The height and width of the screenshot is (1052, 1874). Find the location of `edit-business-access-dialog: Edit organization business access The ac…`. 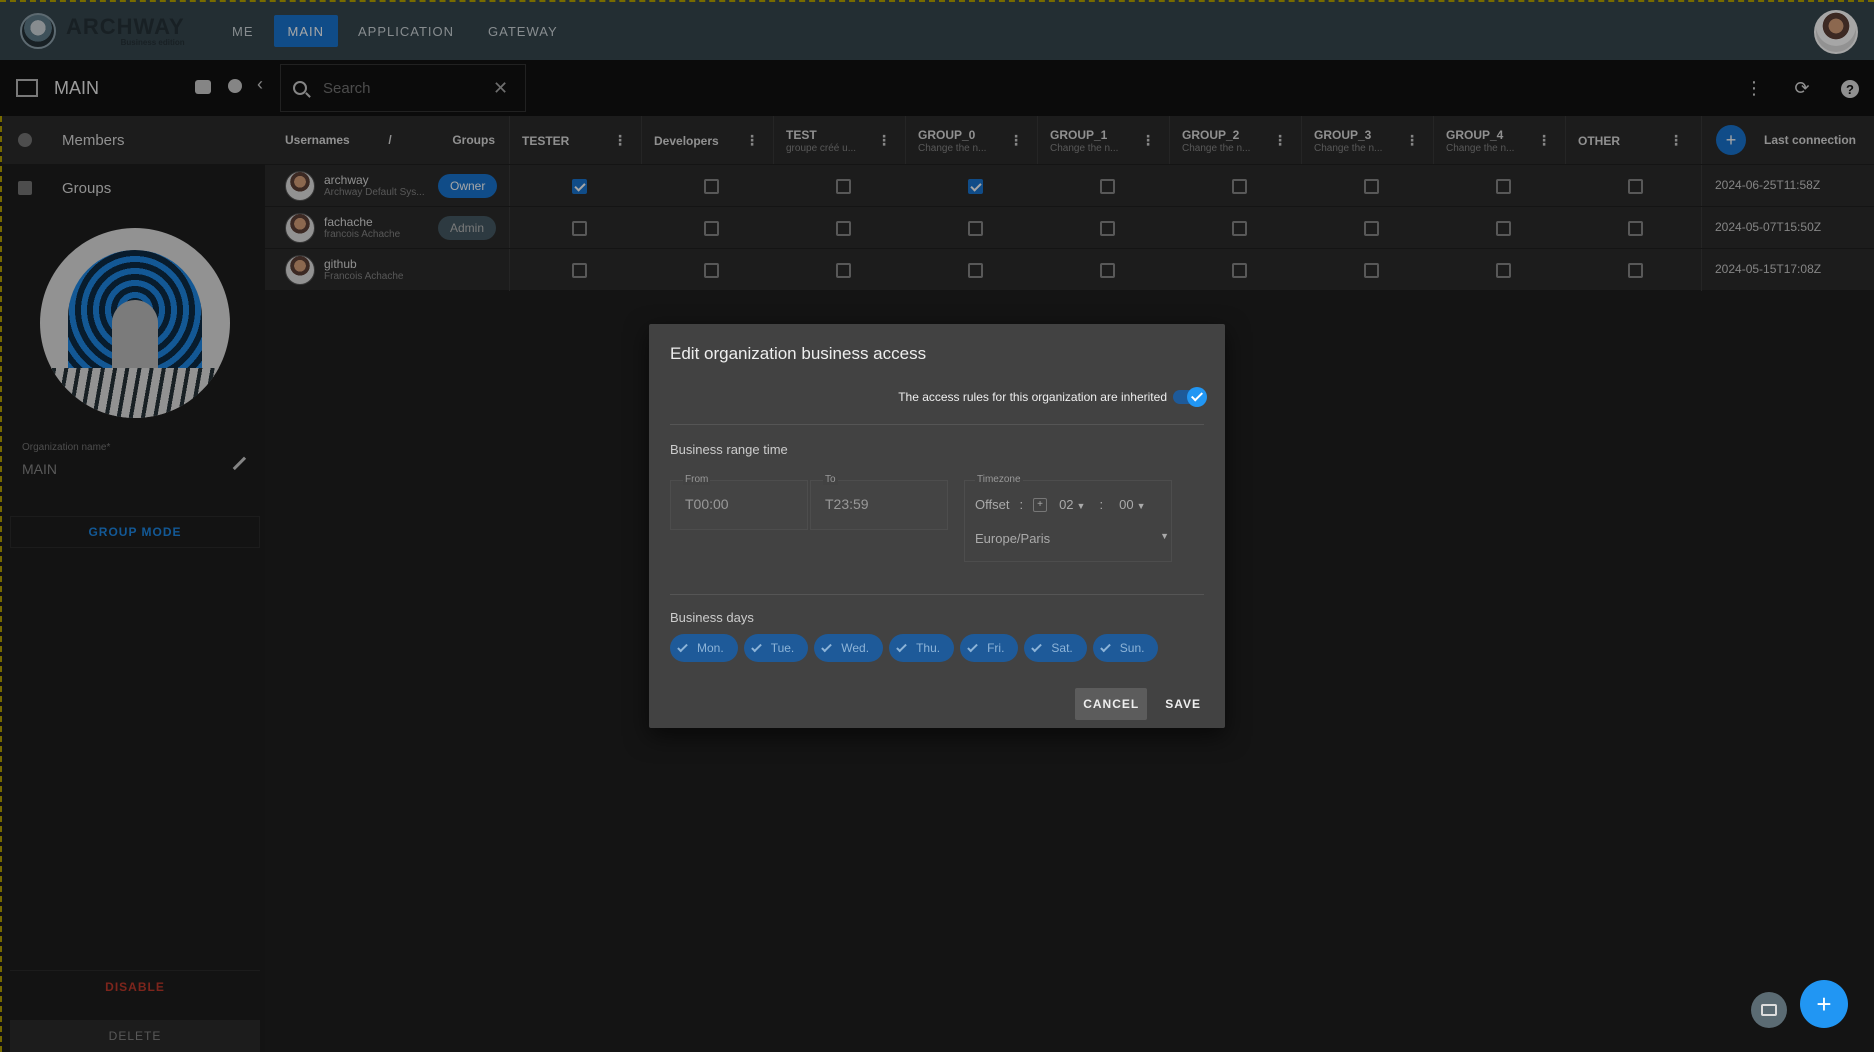

edit-business-access-dialog: Edit organization business access The ac… is located at coordinates (937, 526).